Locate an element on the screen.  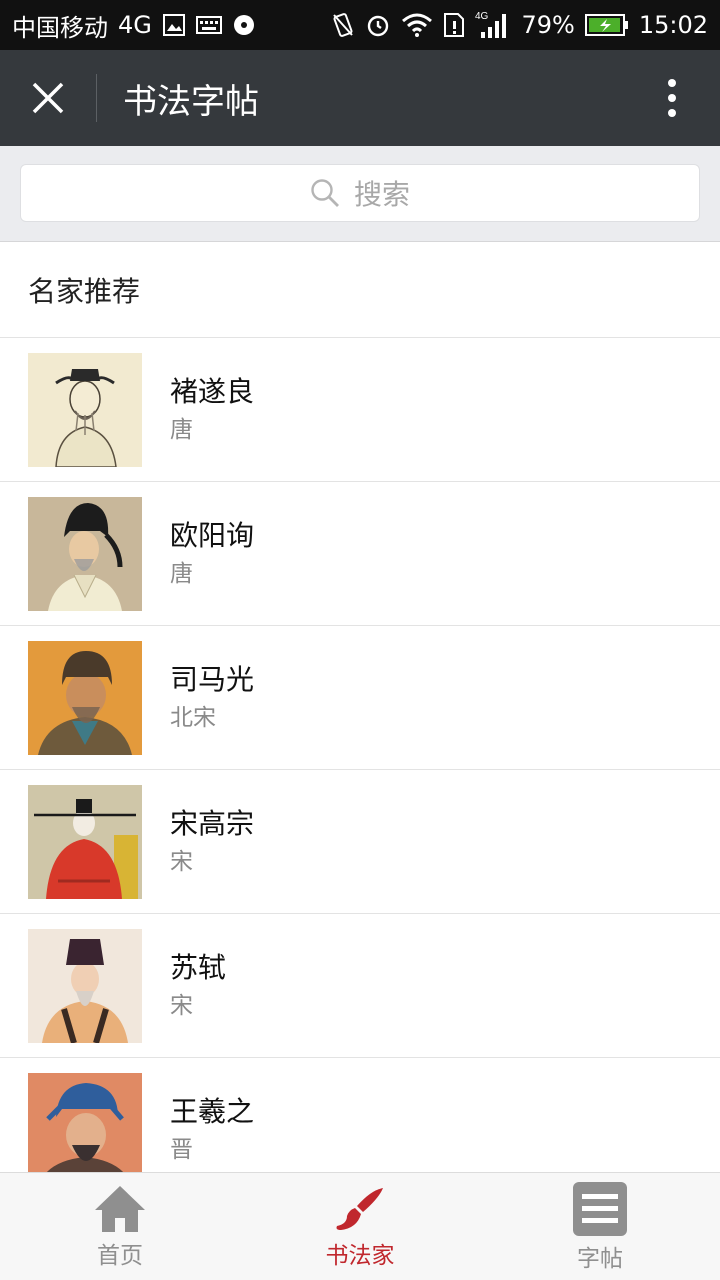
tab-calligraphers-label: 书法家 is located at coordinates (360, 1256).